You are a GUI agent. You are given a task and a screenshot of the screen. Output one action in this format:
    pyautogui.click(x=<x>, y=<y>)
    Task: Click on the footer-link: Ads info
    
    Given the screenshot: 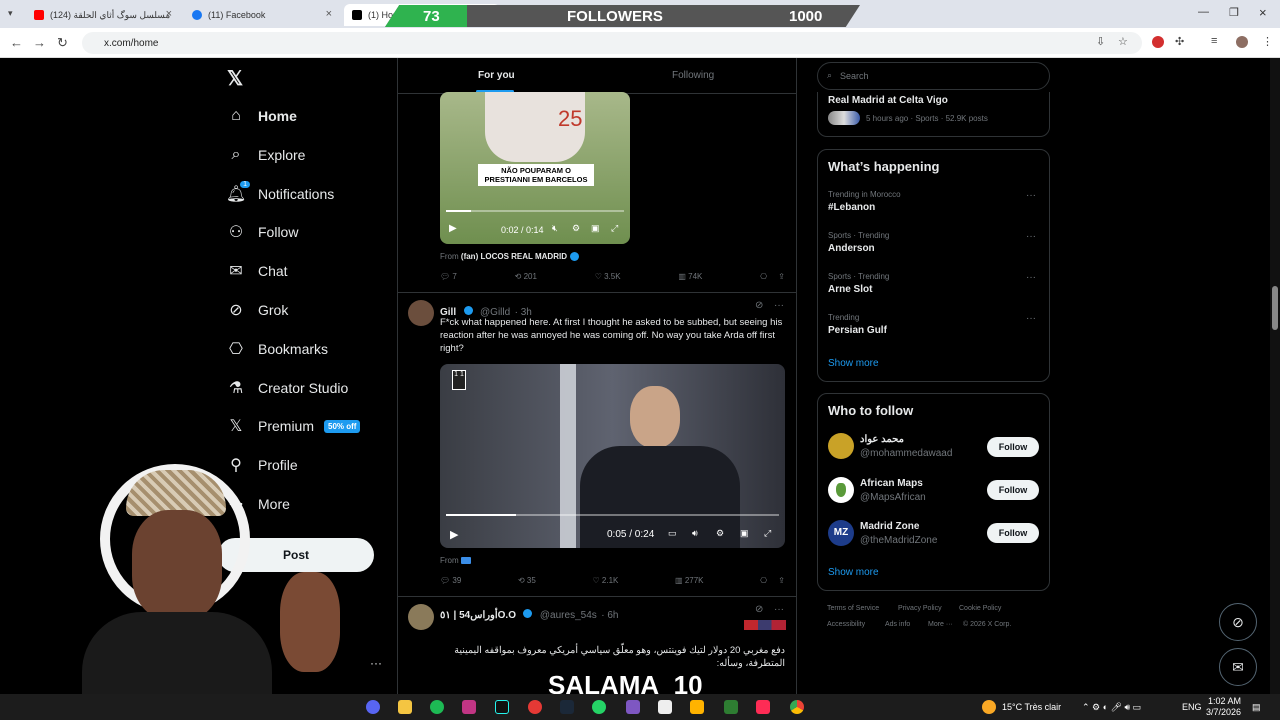 What is the action you would take?
    pyautogui.click(x=897, y=624)
    